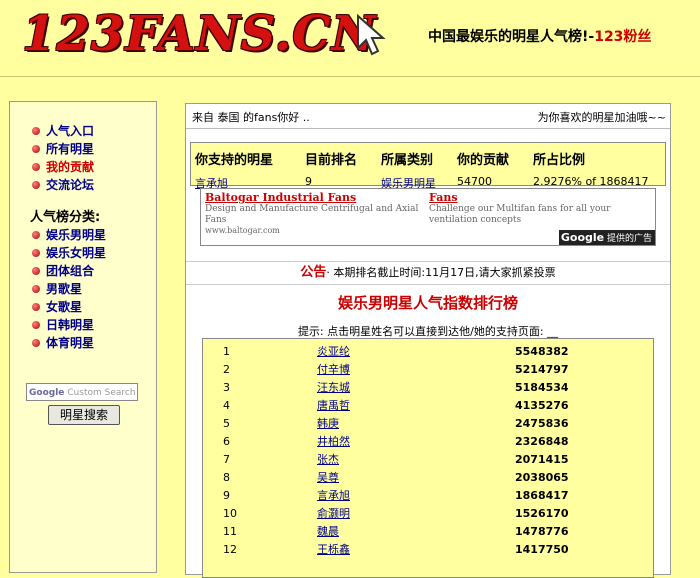 The width and height of the screenshot is (700, 578). I want to click on site-header: 123FANS.CN 中国最娱乐的明星人气榜!-123粉丝, so click(350, 38).